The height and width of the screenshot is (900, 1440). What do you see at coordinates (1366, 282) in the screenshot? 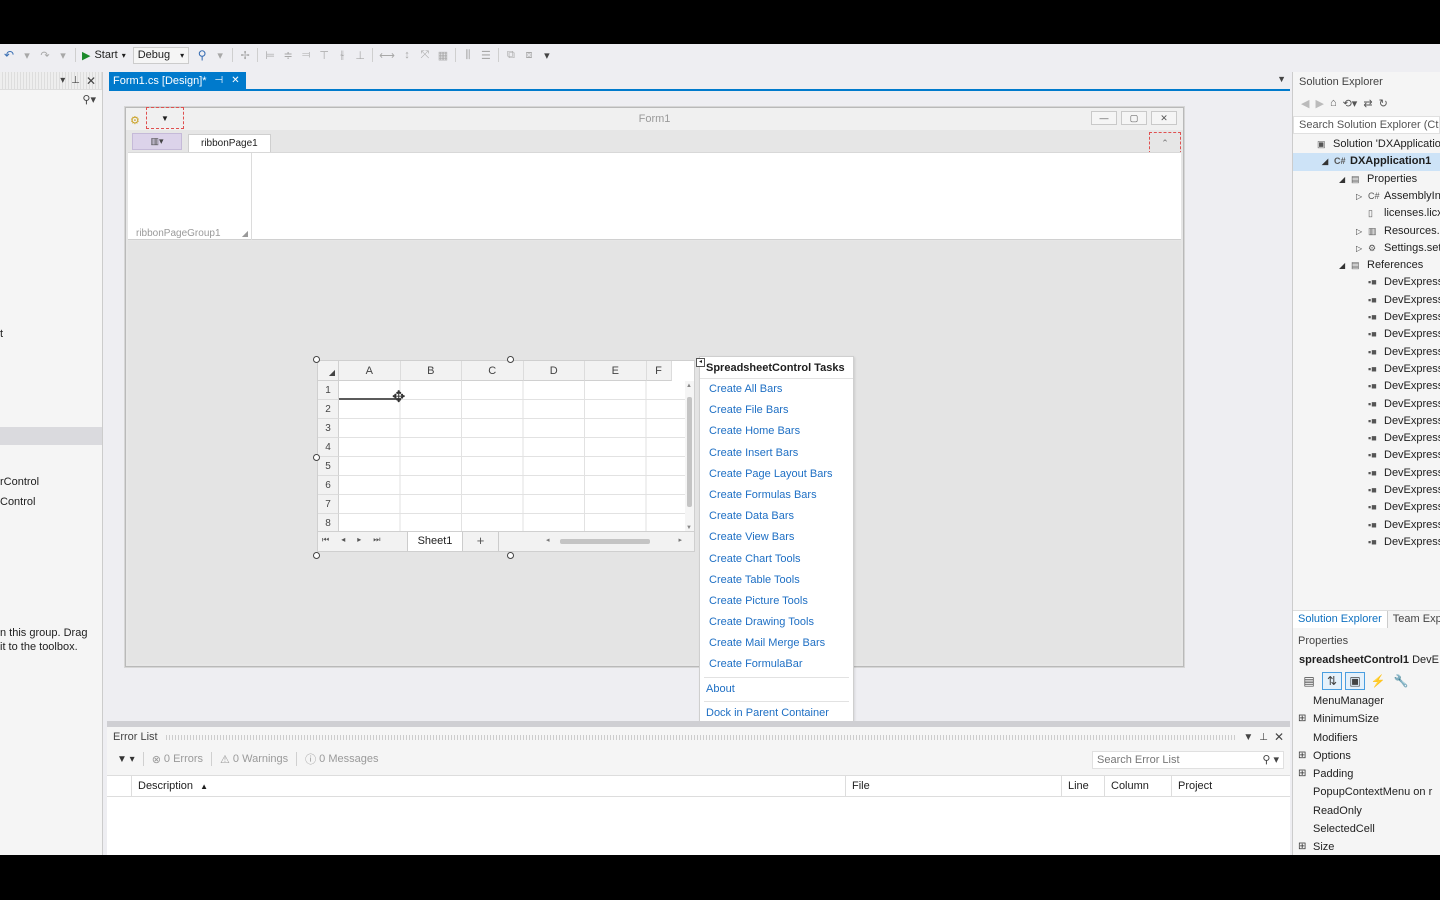
I see `tree-item: ▪■ DevExpress.C` at bounding box center [1366, 282].